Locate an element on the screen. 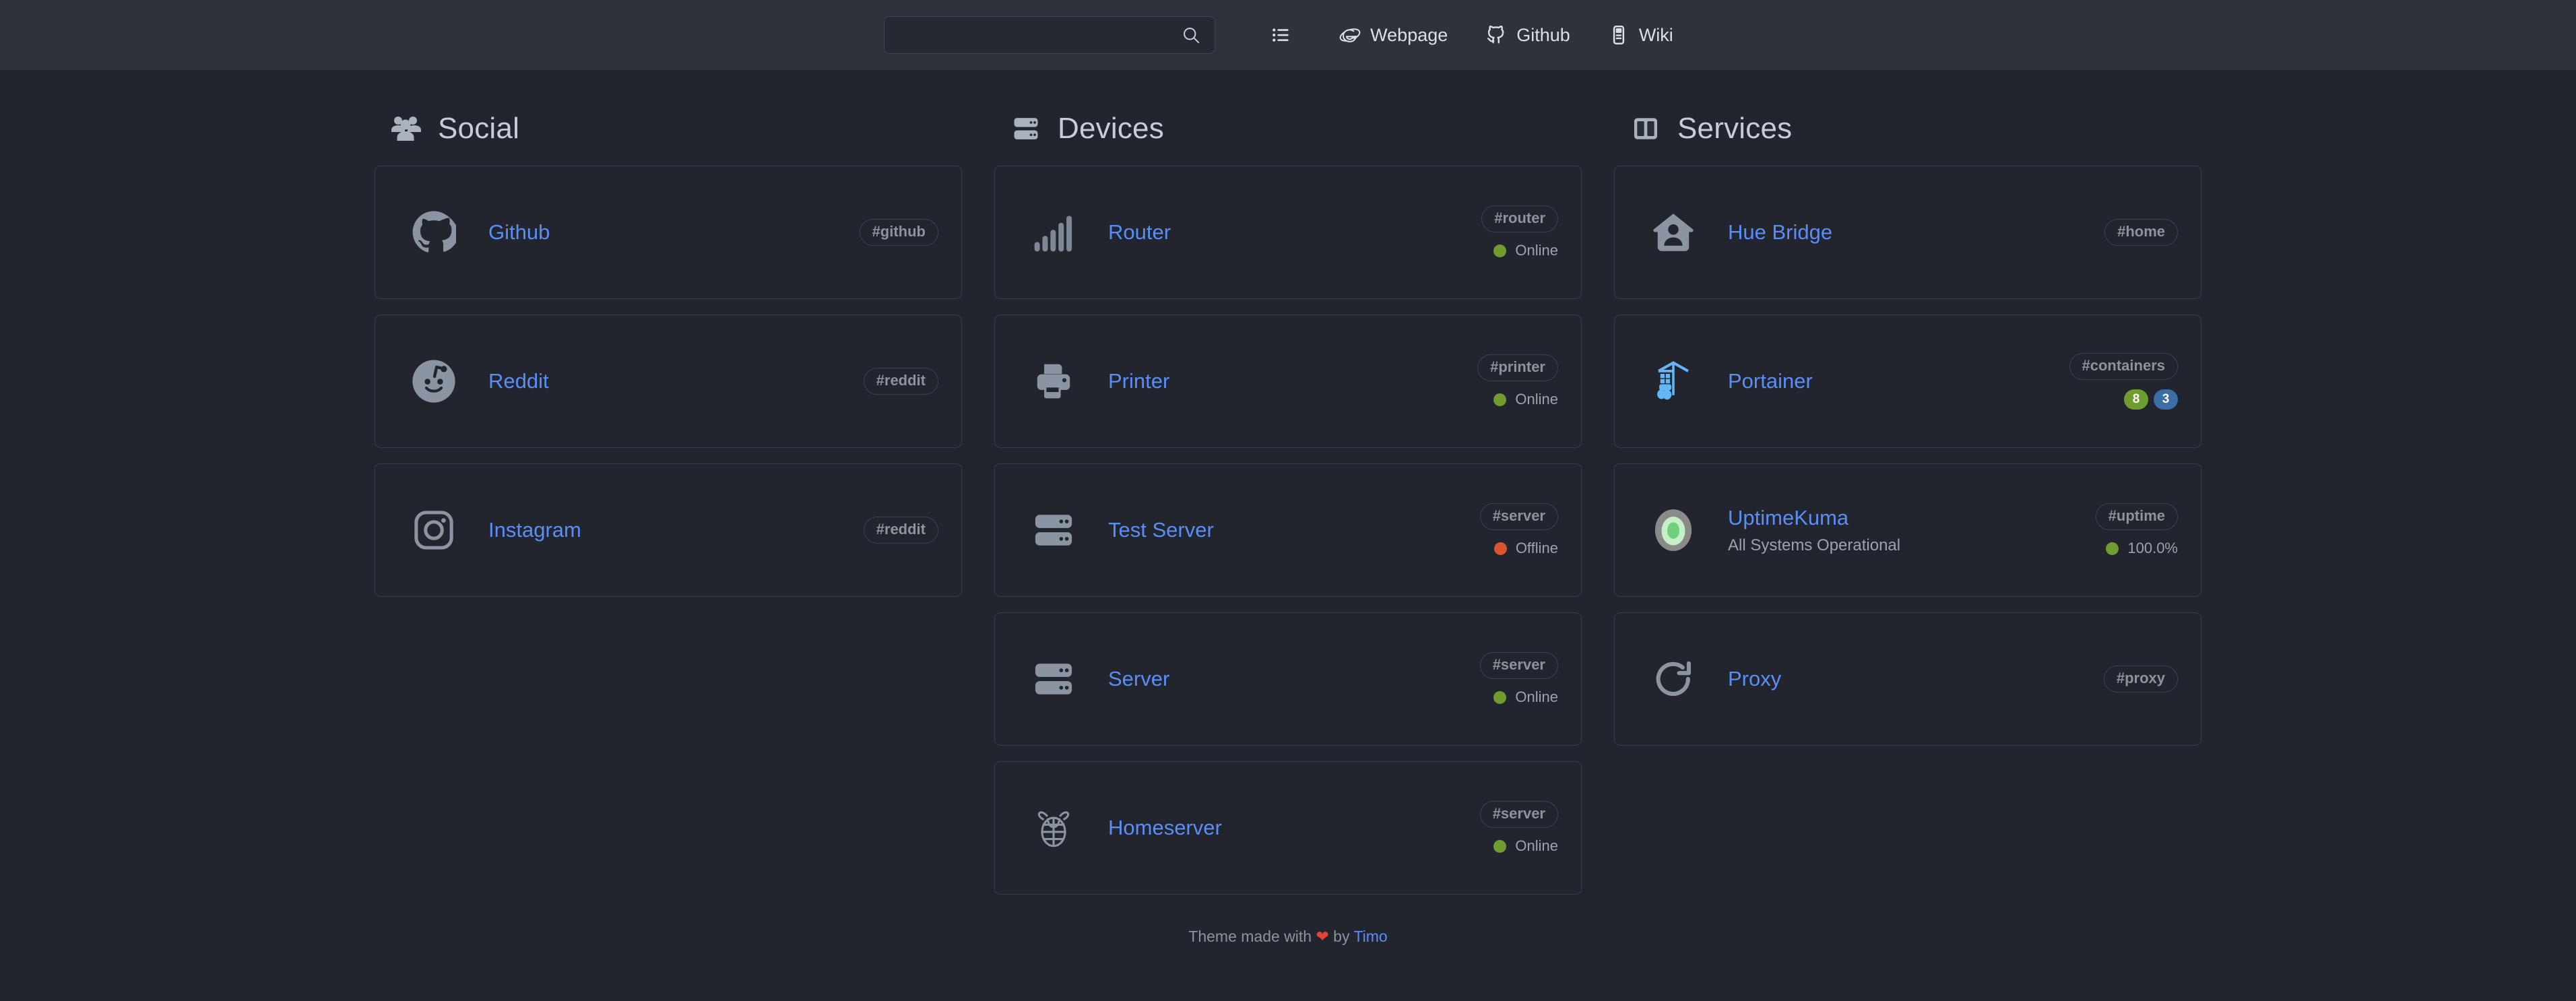  card-right: #home is located at coordinates (2141, 232).